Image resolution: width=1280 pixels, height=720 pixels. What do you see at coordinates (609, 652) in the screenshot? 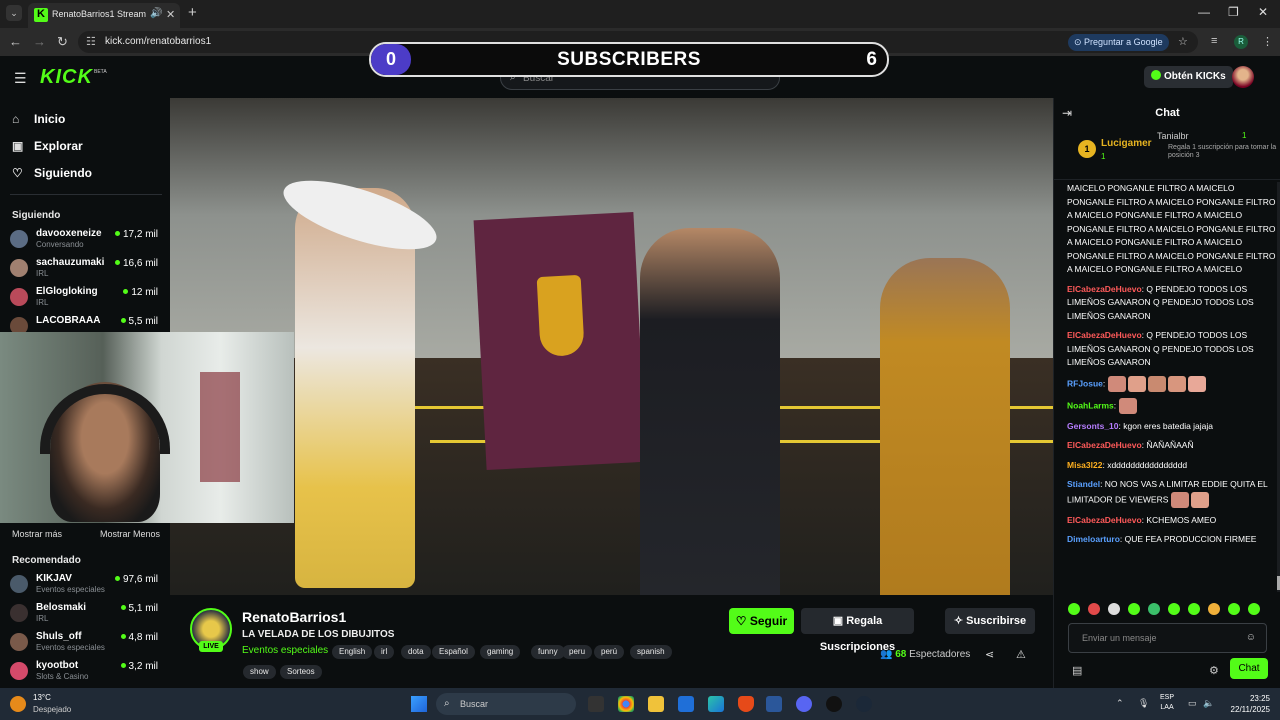
I see `tag-chip: perú` at bounding box center [609, 652].